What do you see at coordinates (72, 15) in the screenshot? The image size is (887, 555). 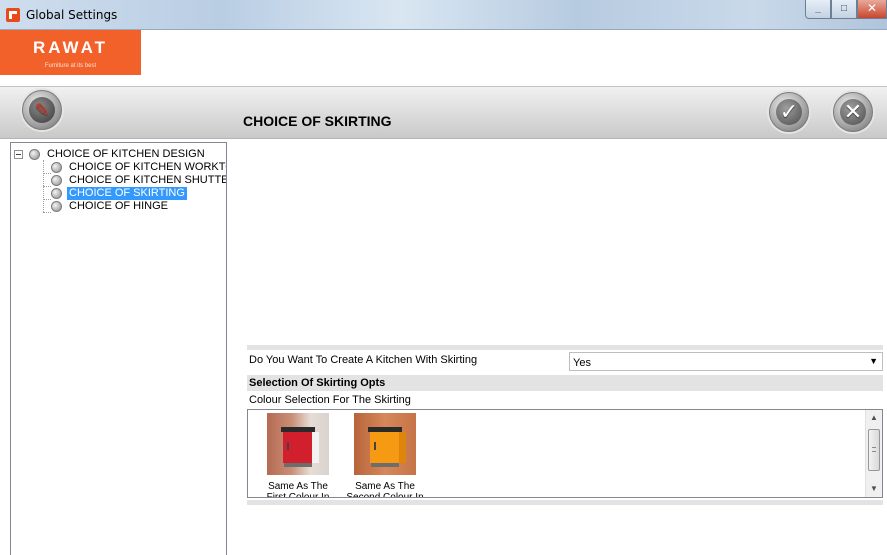 I see `window-title: Global Settings` at bounding box center [72, 15].